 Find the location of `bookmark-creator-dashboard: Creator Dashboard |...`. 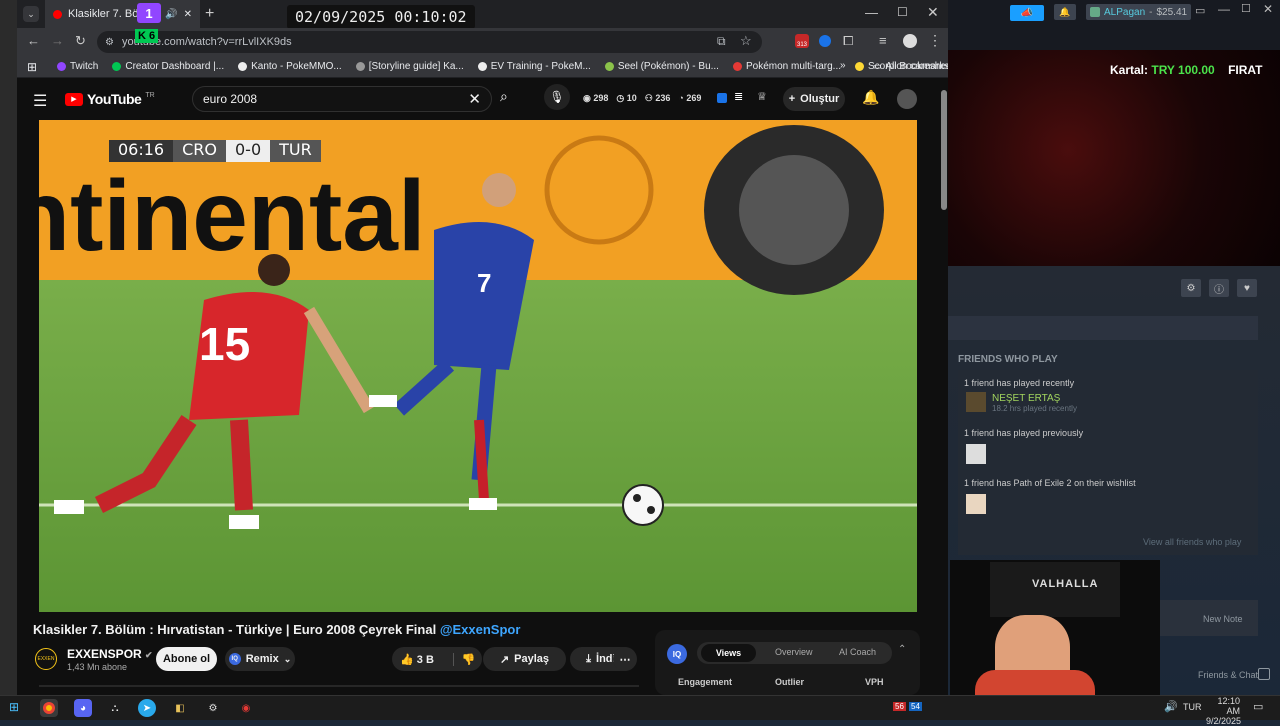

bookmark-creator-dashboard: Creator Dashboard |... is located at coordinates (168, 66).